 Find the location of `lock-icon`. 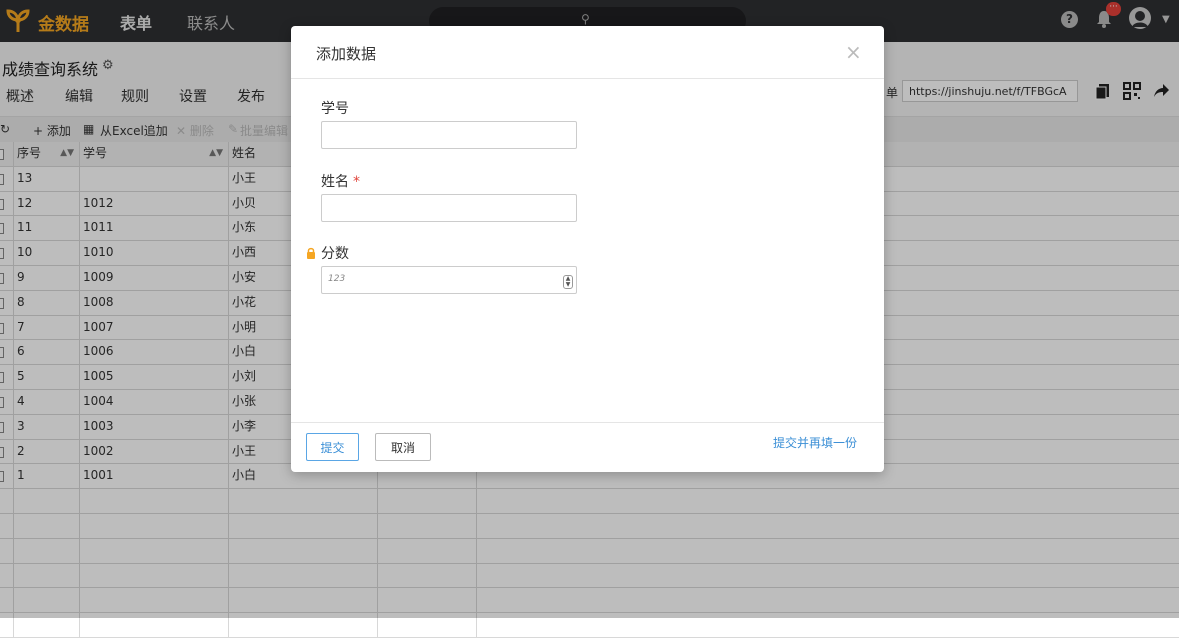

lock-icon is located at coordinates (311, 253).